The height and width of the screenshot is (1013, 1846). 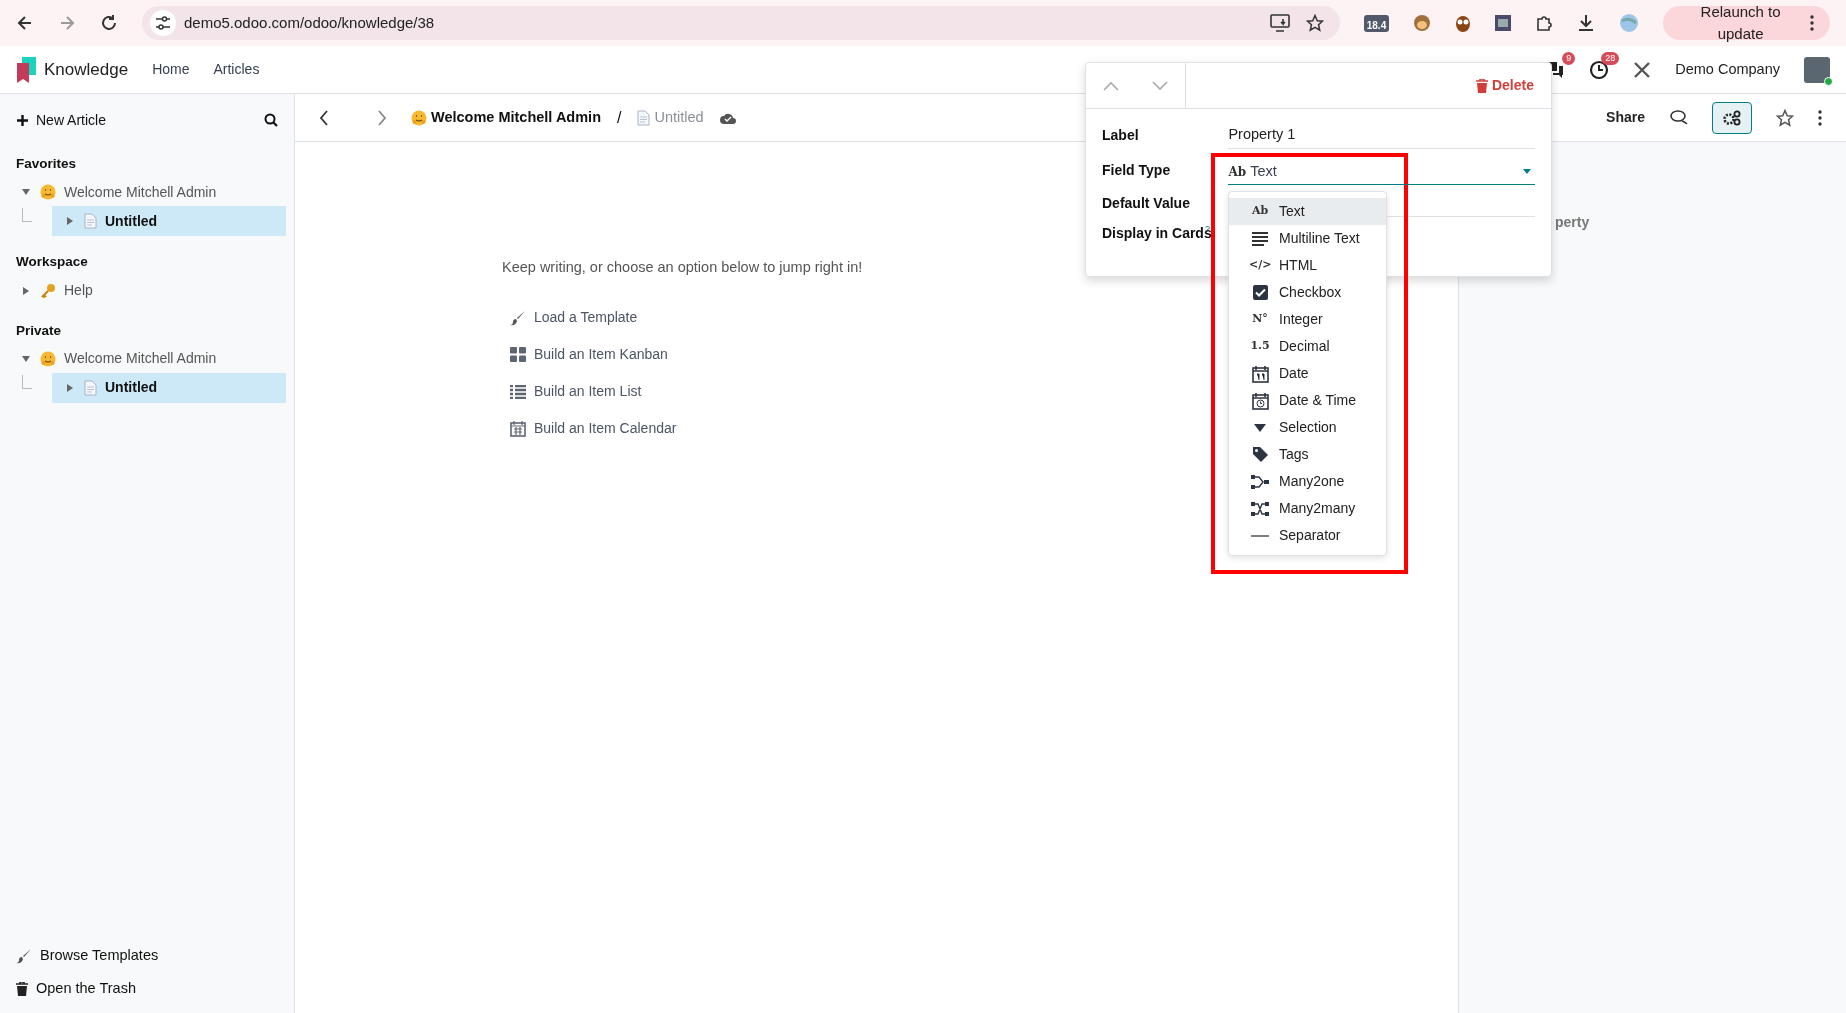 I want to click on dropdown-caret-icon, so click(x=1527, y=171).